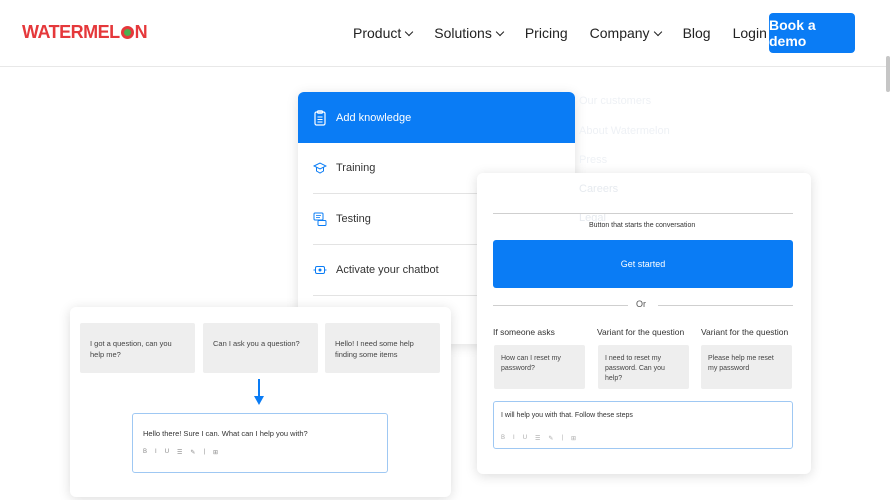 The image size is (890, 500). What do you see at coordinates (598, 189) in the screenshot?
I see `company-menu-careers: Careers` at bounding box center [598, 189].